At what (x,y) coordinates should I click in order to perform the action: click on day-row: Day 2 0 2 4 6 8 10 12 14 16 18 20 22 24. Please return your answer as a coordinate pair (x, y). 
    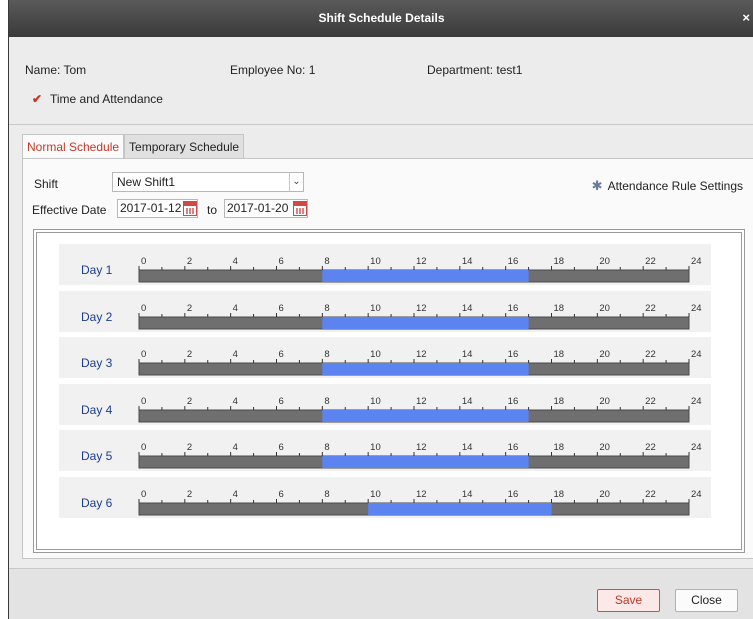
    Looking at the image, I should click on (385, 311).